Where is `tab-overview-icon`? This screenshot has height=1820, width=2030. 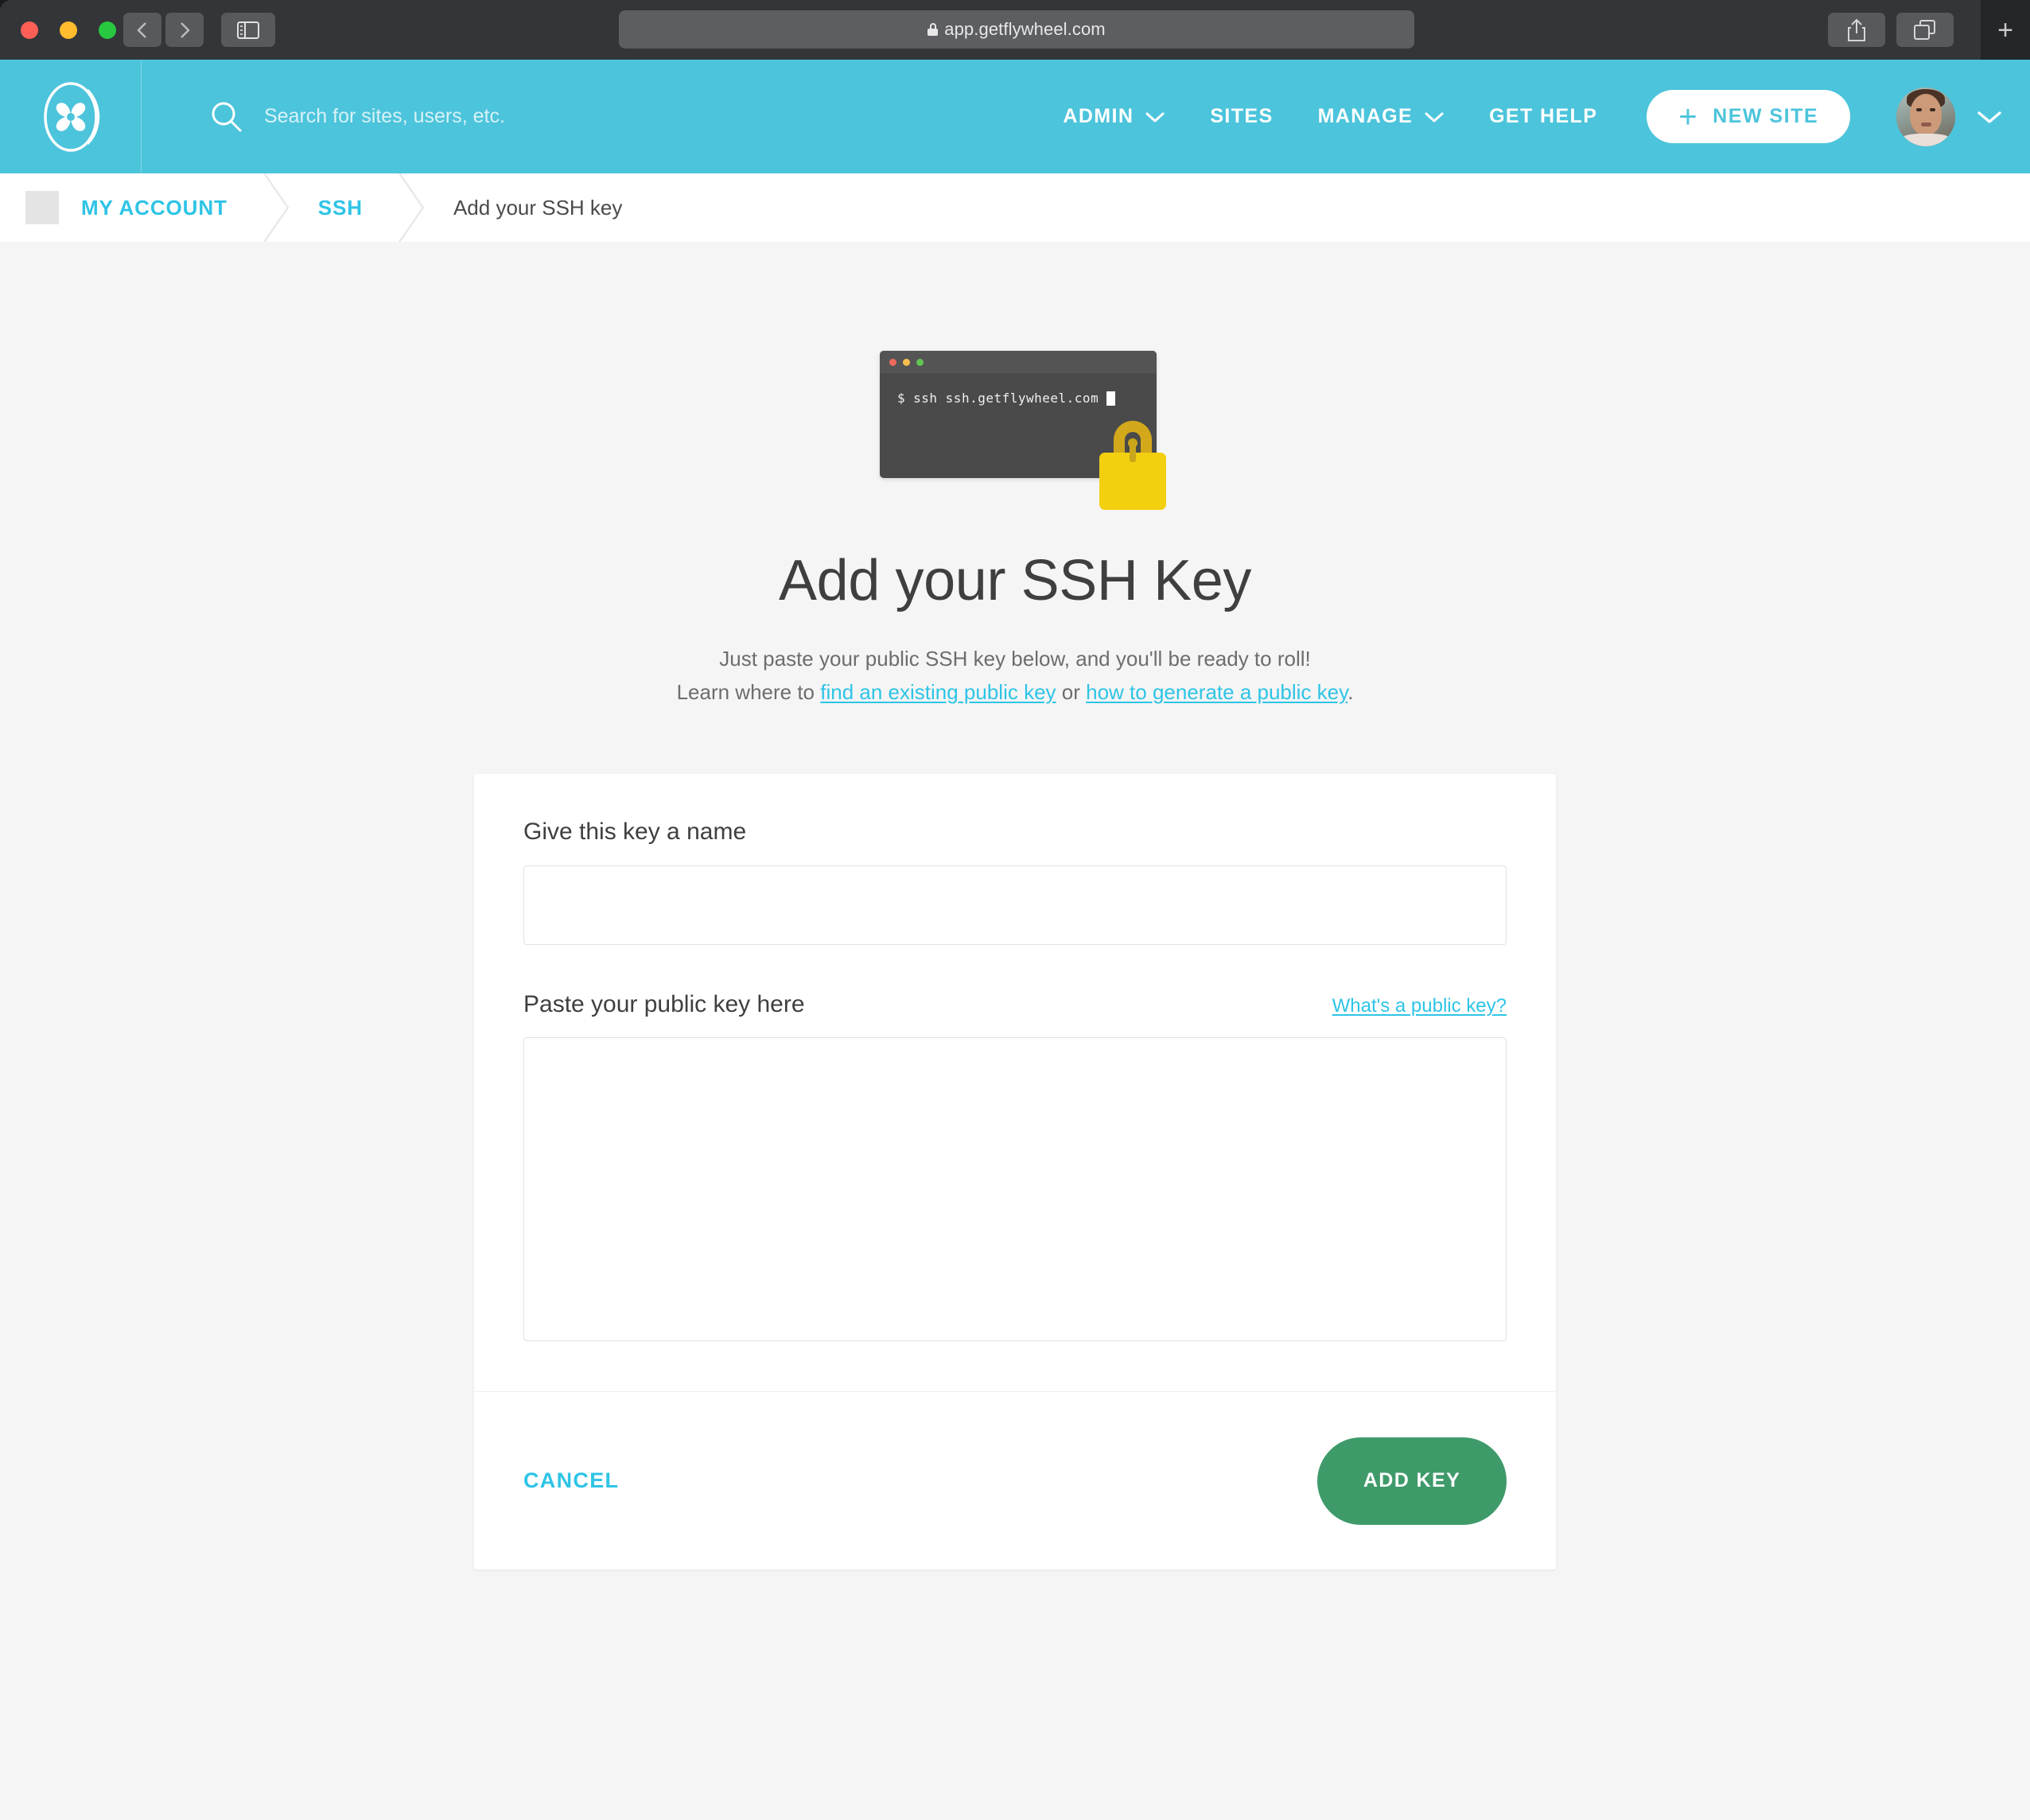 tab-overview-icon is located at coordinates (1924, 29).